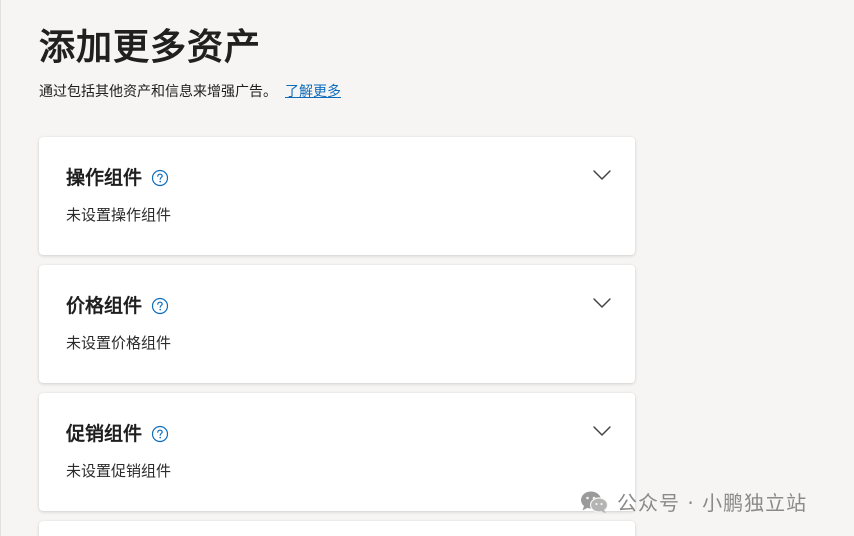 The width and height of the screenshot is (854, 536). Describe the element at coordinates (595, 502) in the screenshot. I see `wechat-icon` at that location.